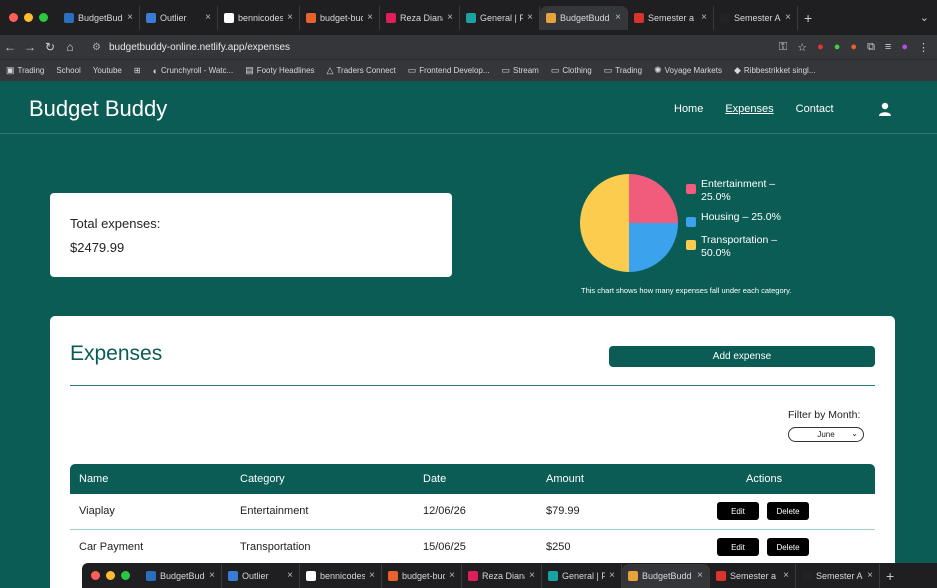 The image size is (937, 588). What do you see at coordinates (10, 47) in the screenshot?
I see `back-icon: ←` at bounding box center [10, 47].